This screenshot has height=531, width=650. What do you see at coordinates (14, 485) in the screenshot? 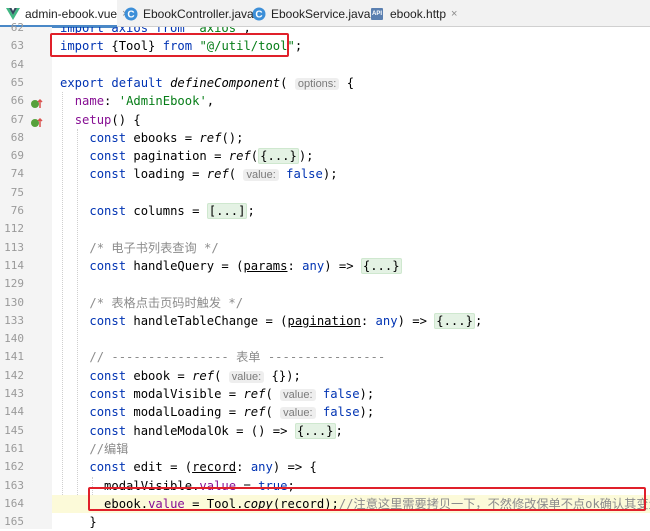
I see `line-number: 163` at bounding box center [14, 485].